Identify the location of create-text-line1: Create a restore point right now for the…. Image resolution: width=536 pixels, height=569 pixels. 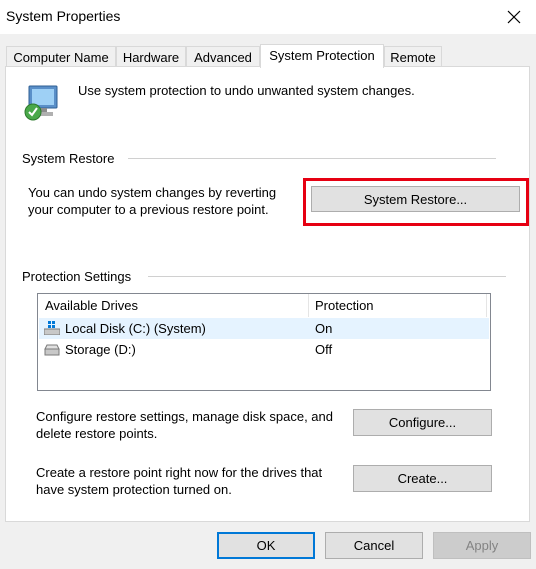
(179, 472).